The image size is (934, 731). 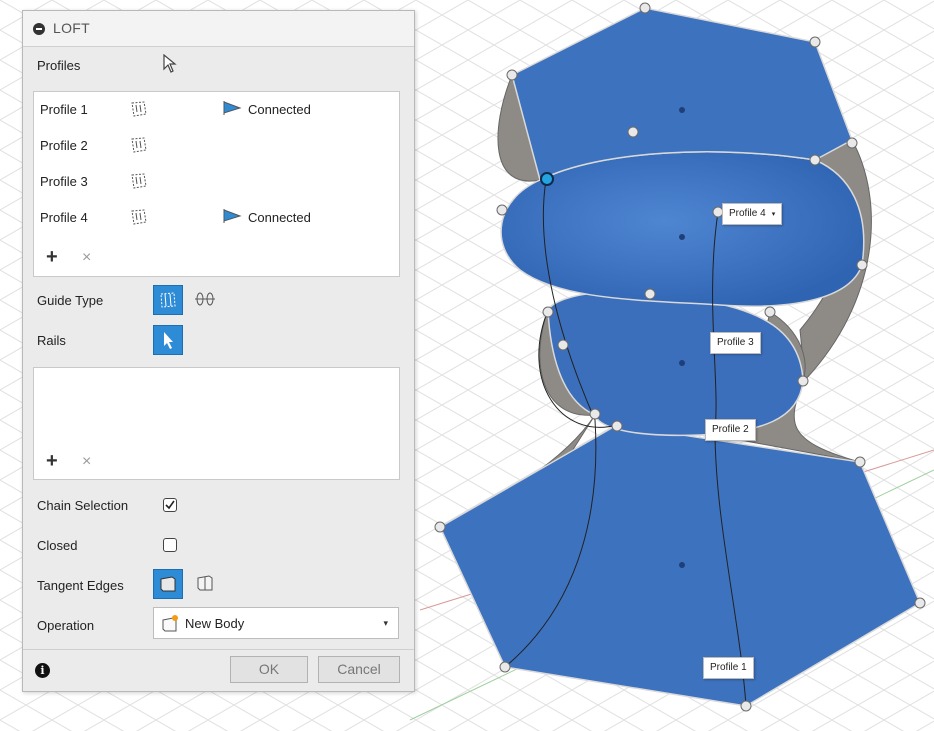 I want to click on profile-3-label-text: Profile 3, so click(x=735, y=342).